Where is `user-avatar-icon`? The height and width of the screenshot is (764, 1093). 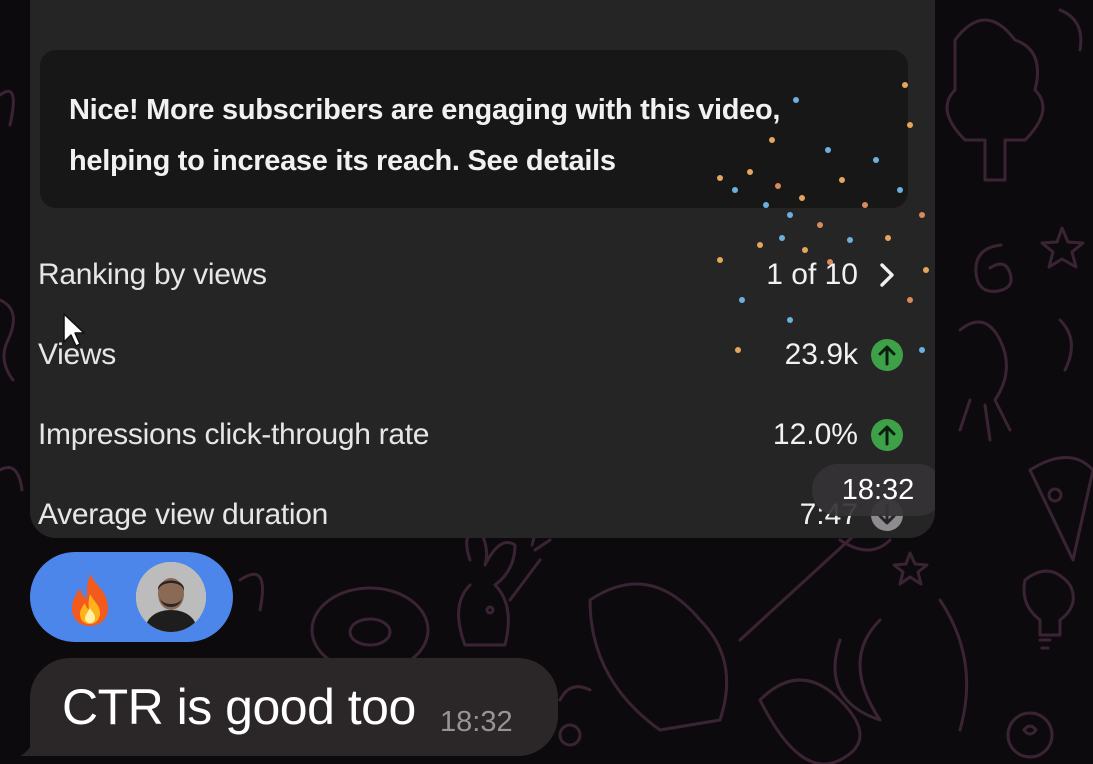 user-avatar-icon is located at coordinates (171, 597).